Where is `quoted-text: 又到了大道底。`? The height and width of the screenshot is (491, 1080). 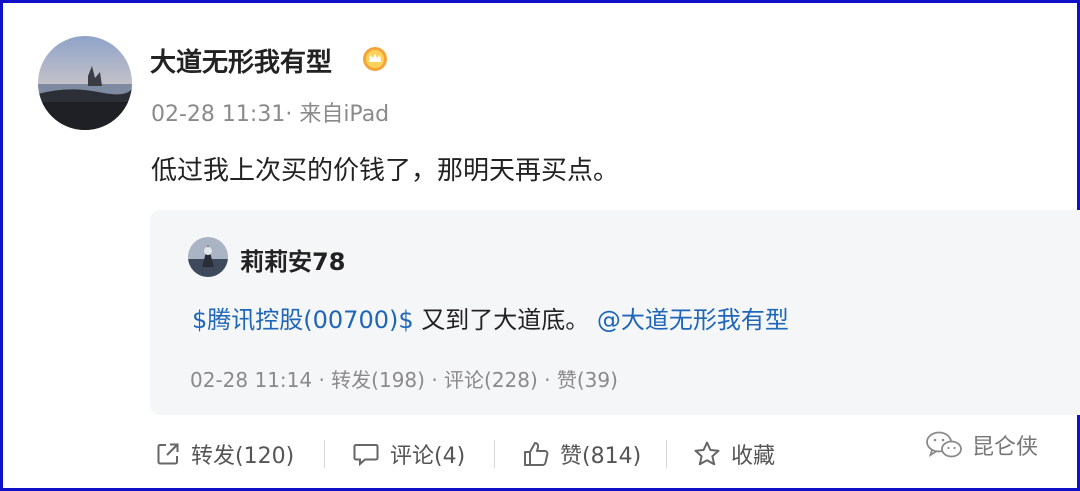 quoted-text: 又到了大道底。 is located at coordinates (505, 320).